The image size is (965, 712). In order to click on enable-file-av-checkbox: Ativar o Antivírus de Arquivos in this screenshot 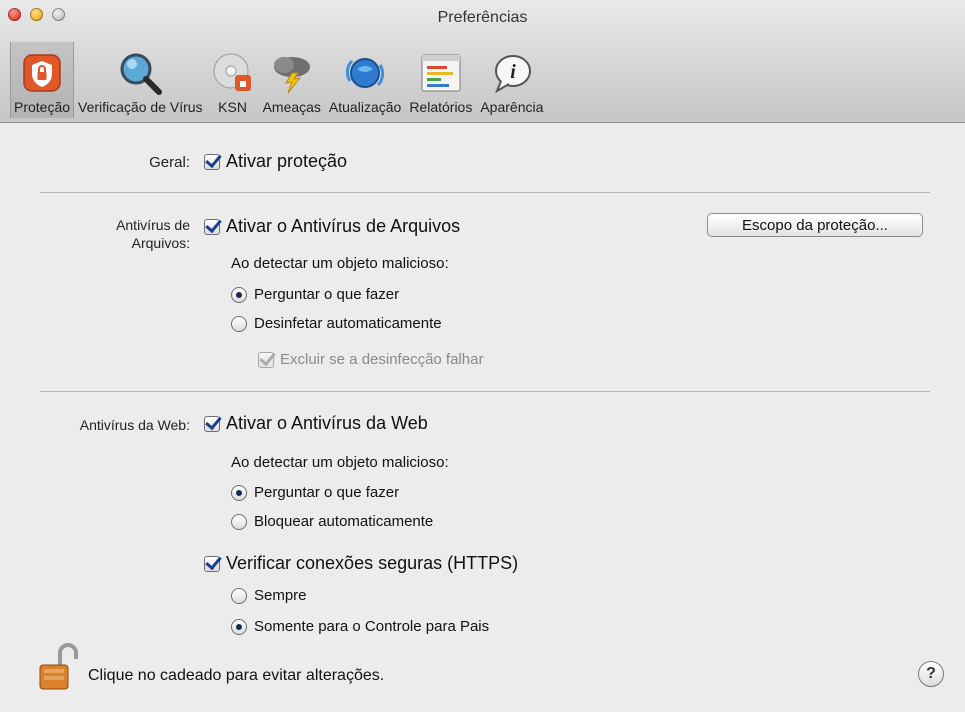, I will do `click(332, 226)`.